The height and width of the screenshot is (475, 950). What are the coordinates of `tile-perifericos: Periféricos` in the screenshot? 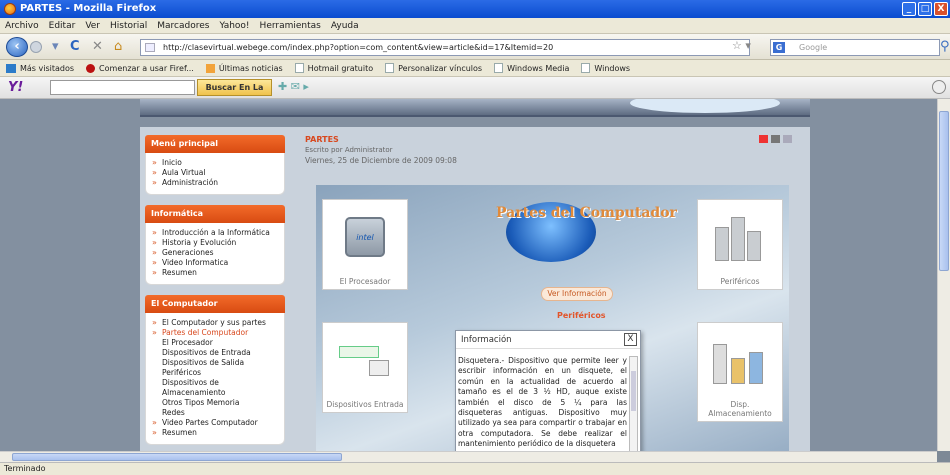 It's located at (740, 244).